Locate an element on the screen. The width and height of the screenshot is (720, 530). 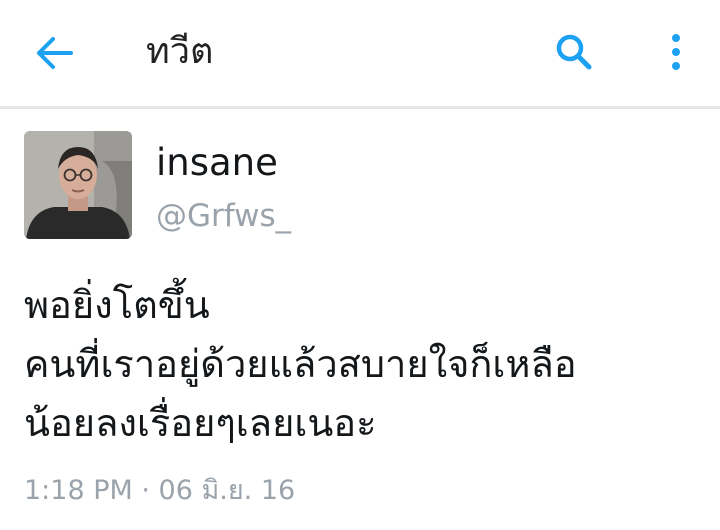
user-handle: @Grfws_ is located at coordinates (223, 216).